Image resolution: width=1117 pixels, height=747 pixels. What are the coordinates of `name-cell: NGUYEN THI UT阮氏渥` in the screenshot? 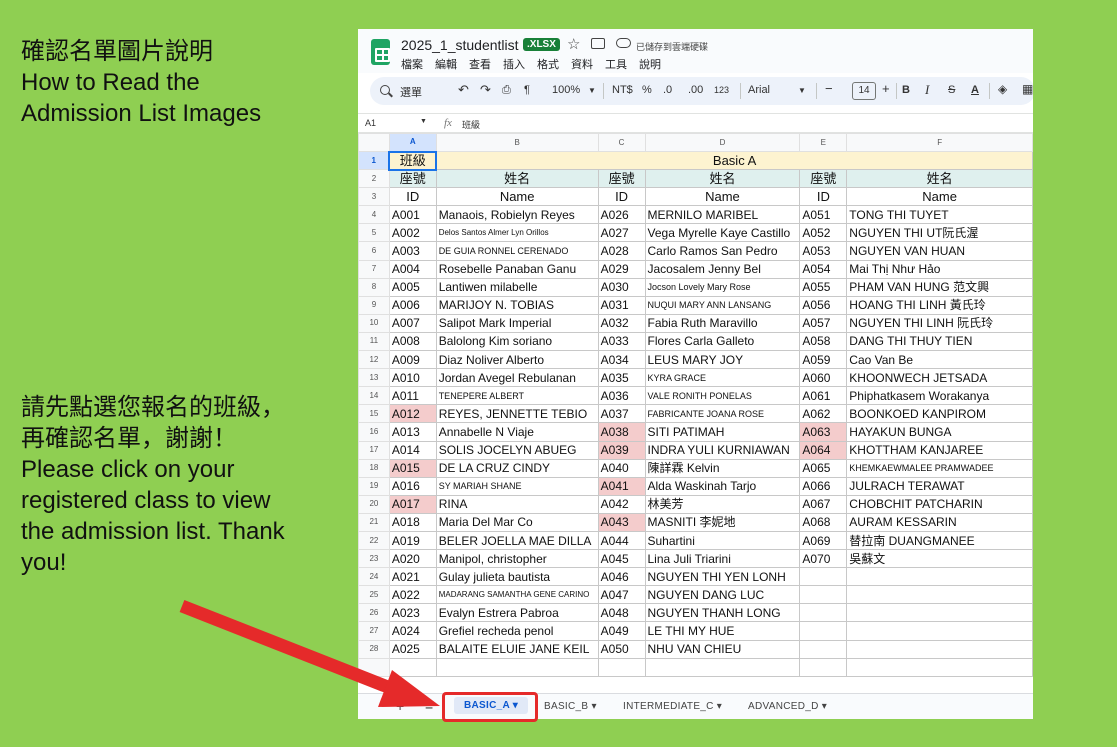 It's located at (939, 233).